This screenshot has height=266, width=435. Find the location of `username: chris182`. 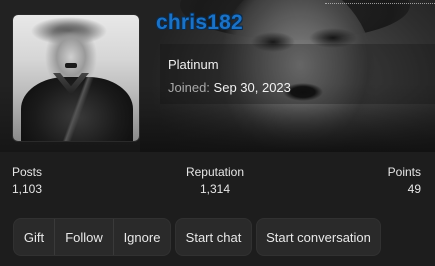

username: chris182 is located at coordinates (199, 23).